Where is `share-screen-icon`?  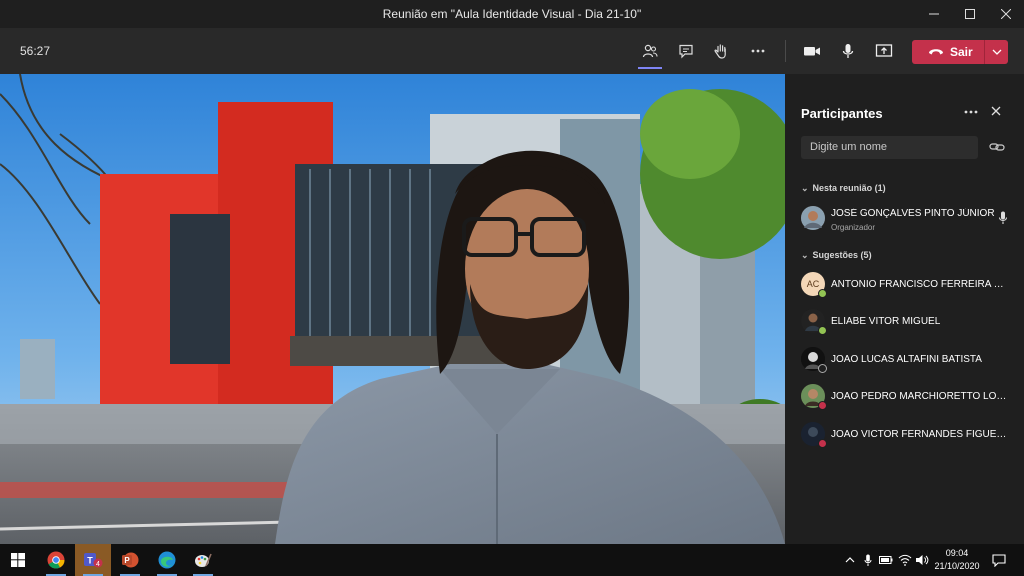 share-screen-icon is located at coordinates (884, 50).